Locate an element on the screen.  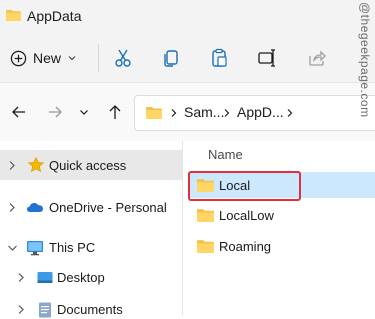
toolbar-divider is located at coordinates (98, 58).